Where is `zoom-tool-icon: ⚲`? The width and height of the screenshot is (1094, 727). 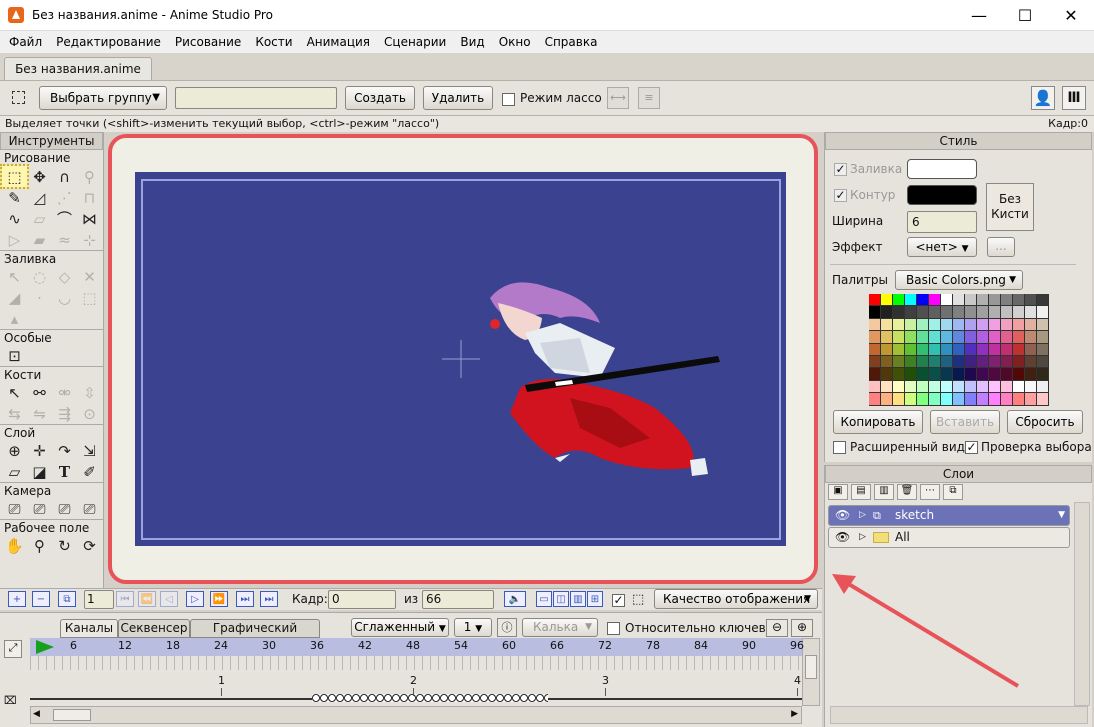
zoom-tool-icon: ⚲ is located at coordinates (39, 545).